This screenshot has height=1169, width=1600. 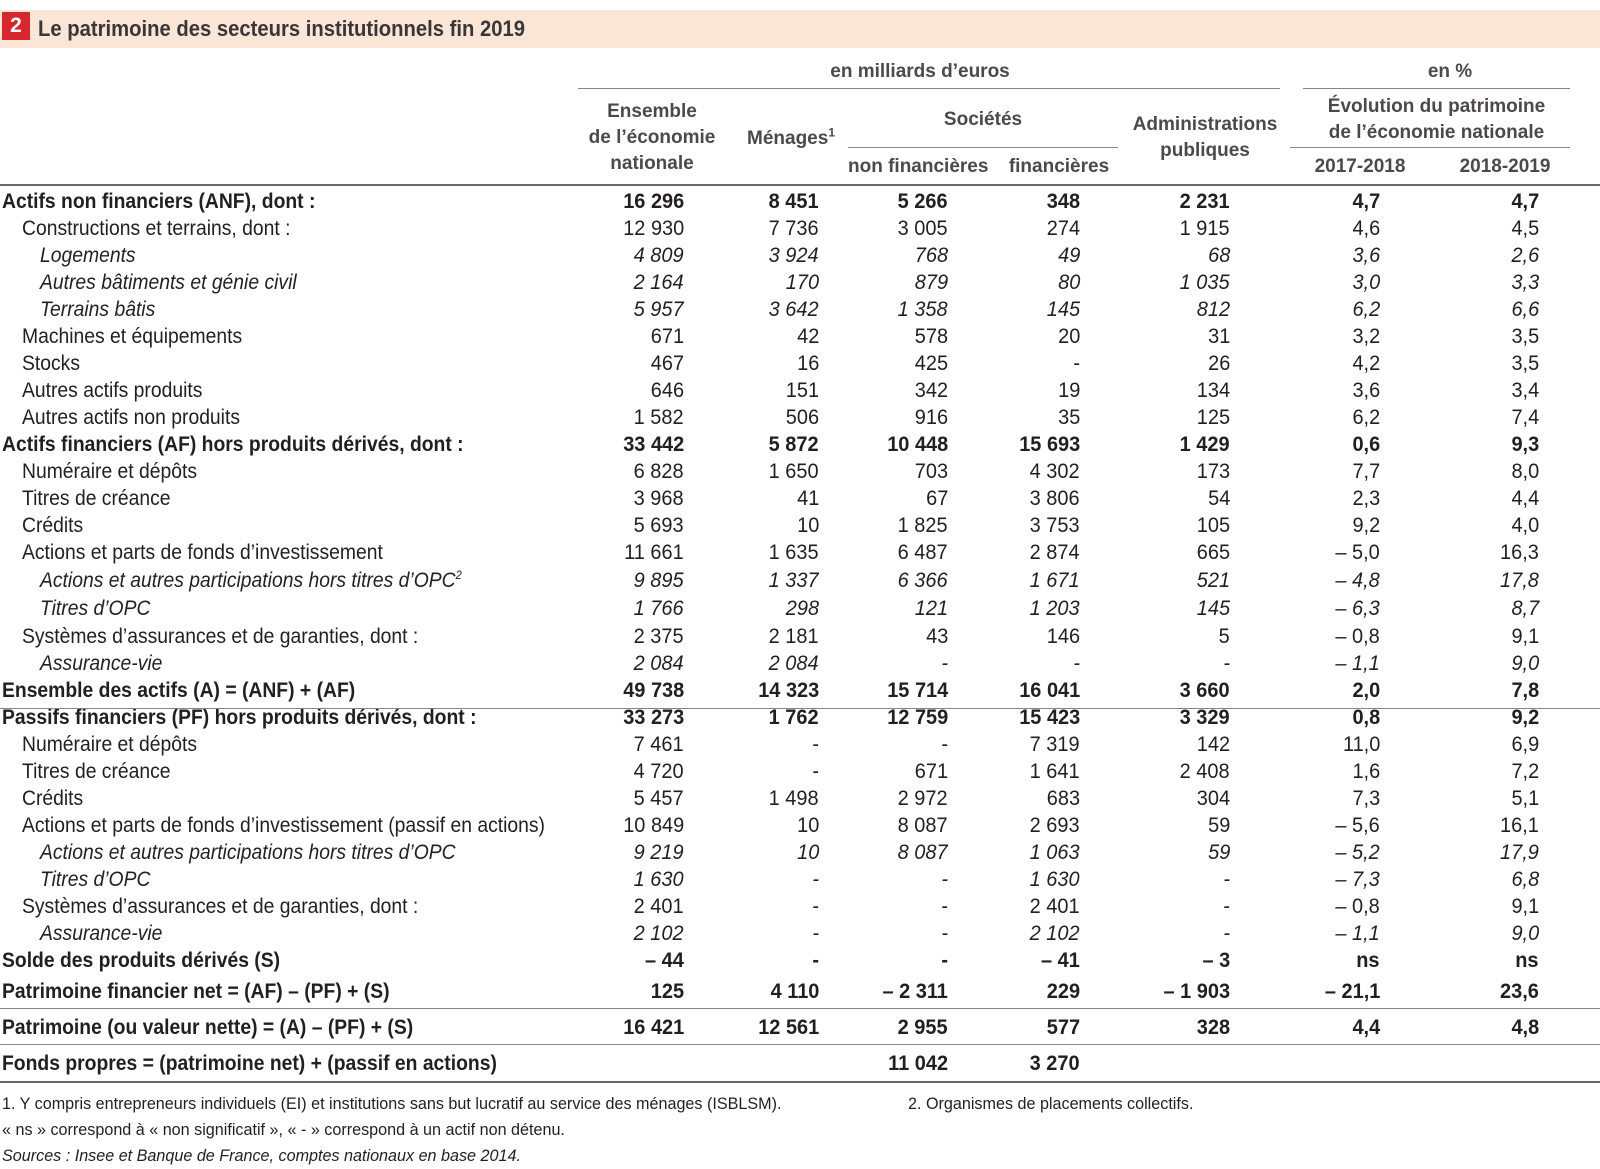 What do you see at coordinates (794, 444) in the screenshot?
I see `cell-value: 5 872` at bounding box center [794, 444].